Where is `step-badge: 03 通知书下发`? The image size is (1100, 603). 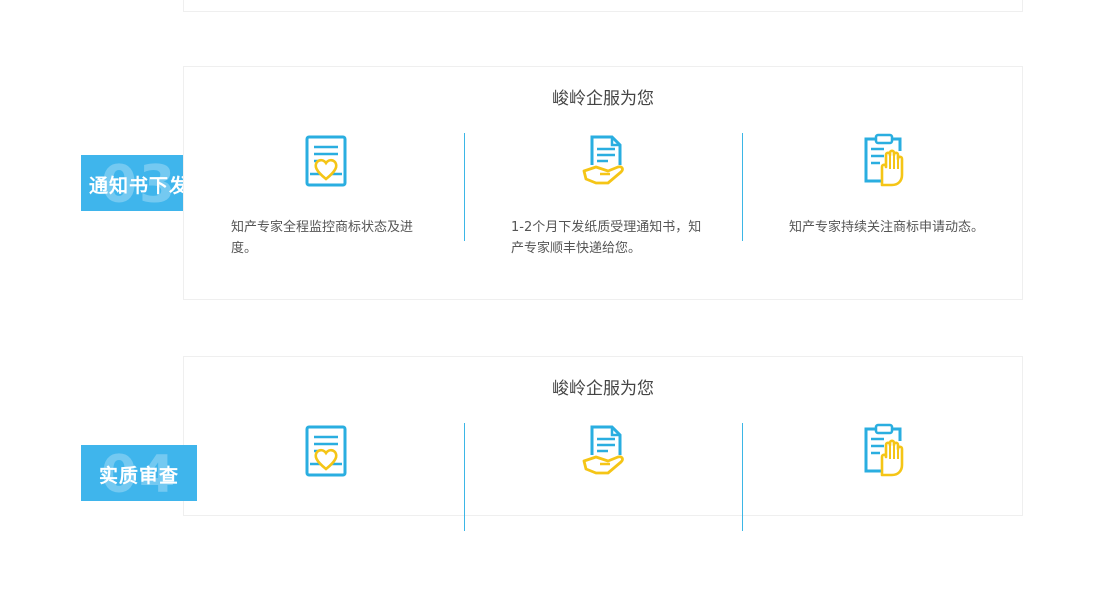
step-badge: 03 通知书下发 is located at coordinates (139, 183).